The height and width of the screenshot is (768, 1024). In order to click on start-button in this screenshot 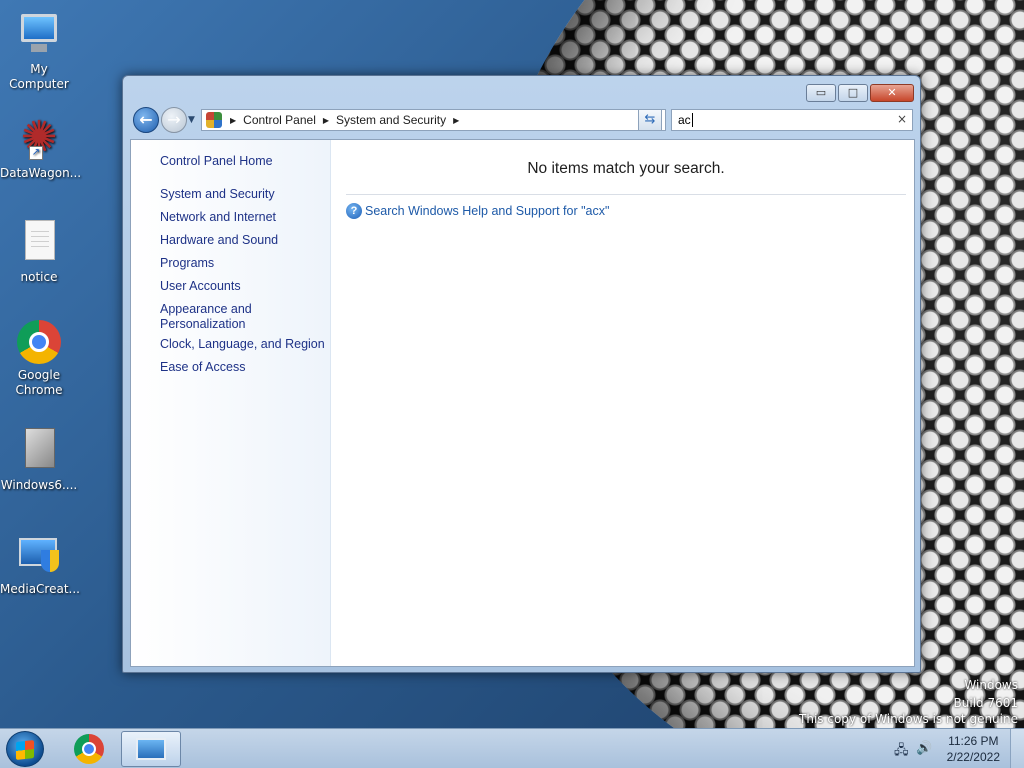, I will do `click(25, 749)`.